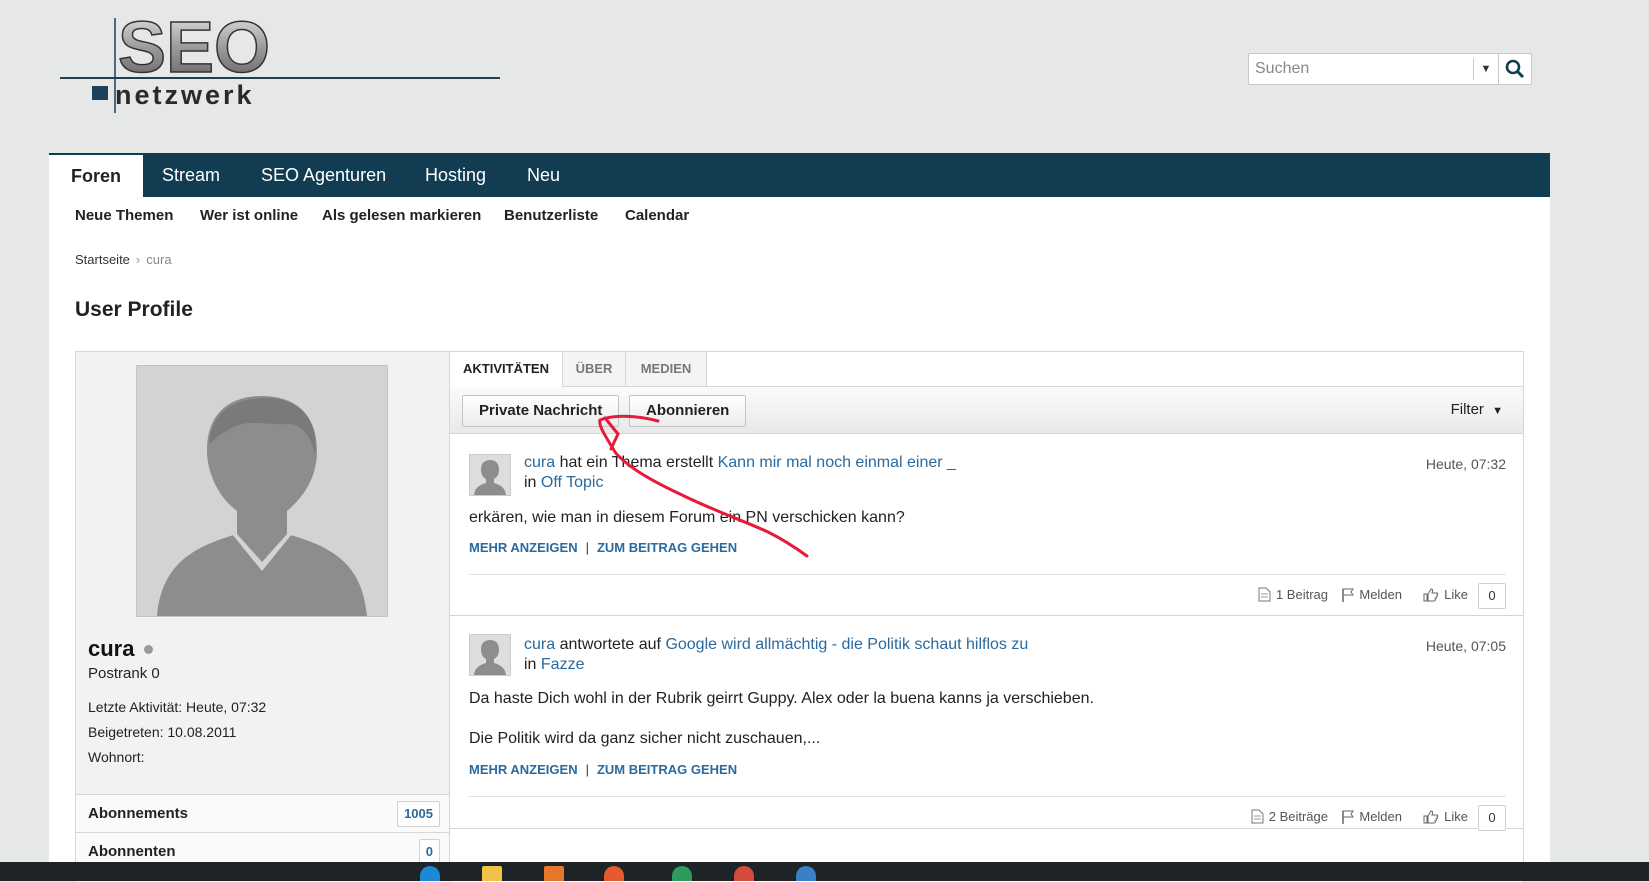 The height and width of the screenshot is (882, 1649). Describe the element at coordinates (806, 873) in the screenshot. I see `app-icon` at that location.